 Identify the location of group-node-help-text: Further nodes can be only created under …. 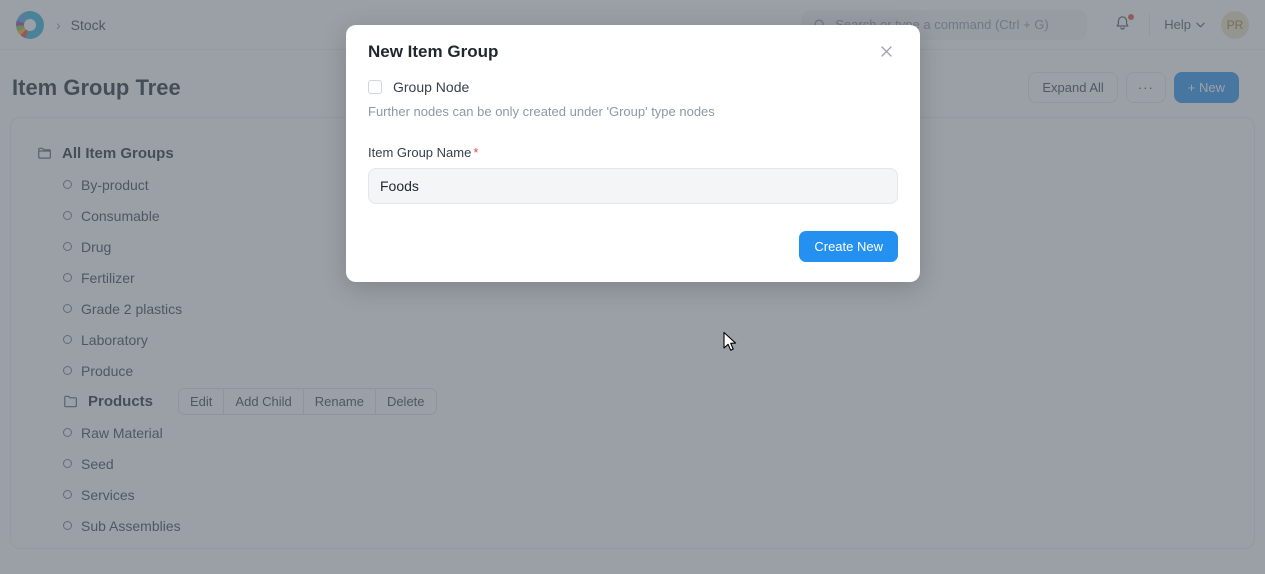
(541, 111).